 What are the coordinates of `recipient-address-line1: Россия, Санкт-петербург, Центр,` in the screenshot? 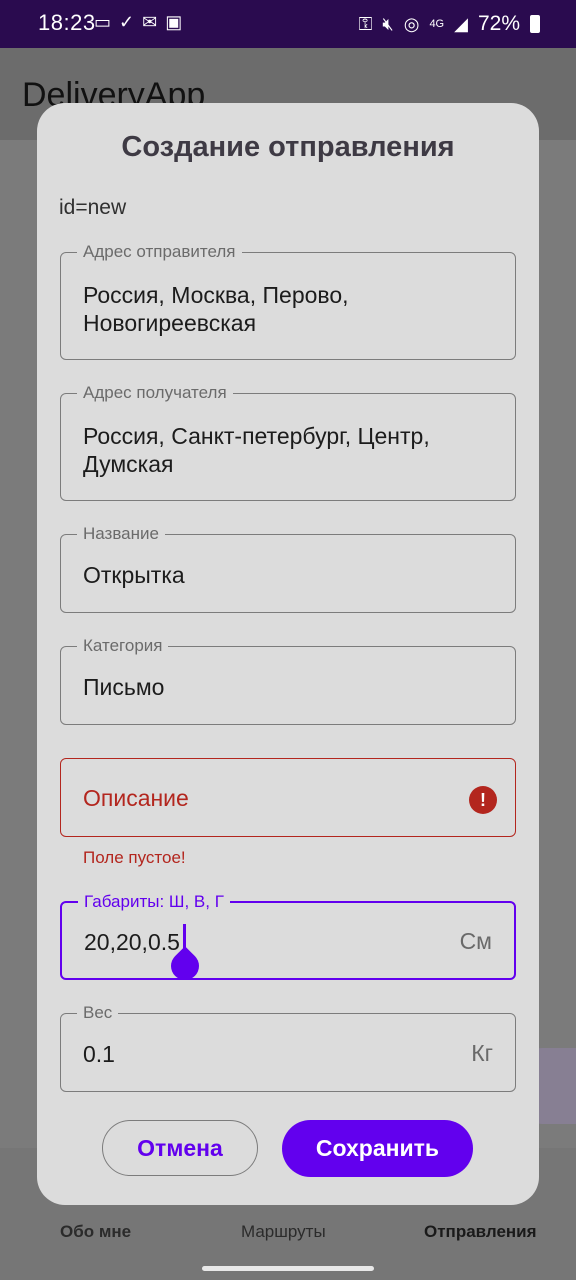 It's located at (256, 436).